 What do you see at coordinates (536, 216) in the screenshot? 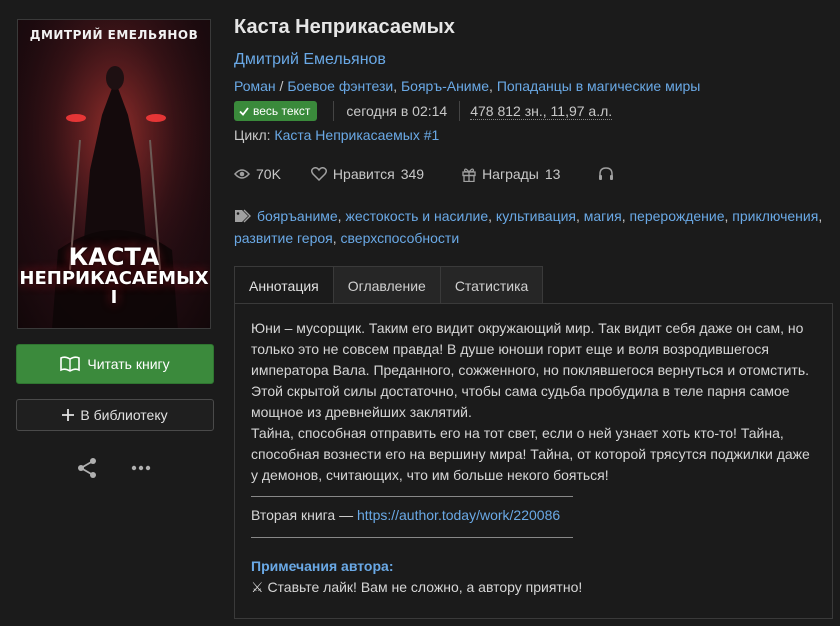
I see `tag-link: культивация` at bounding box center [536, 216].